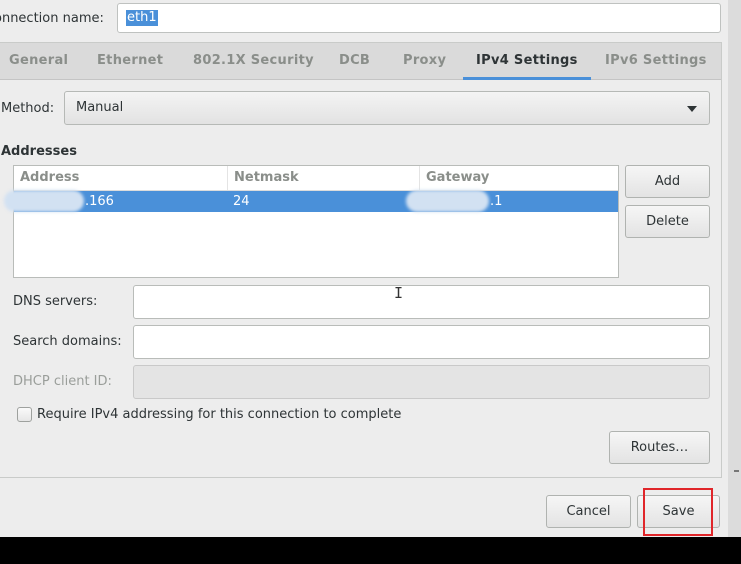 The height and width of the screenshot is (564, 741). Describe the element at coordinates (100, 107) in the screenshot. I see `method-value: Manual` at that location.